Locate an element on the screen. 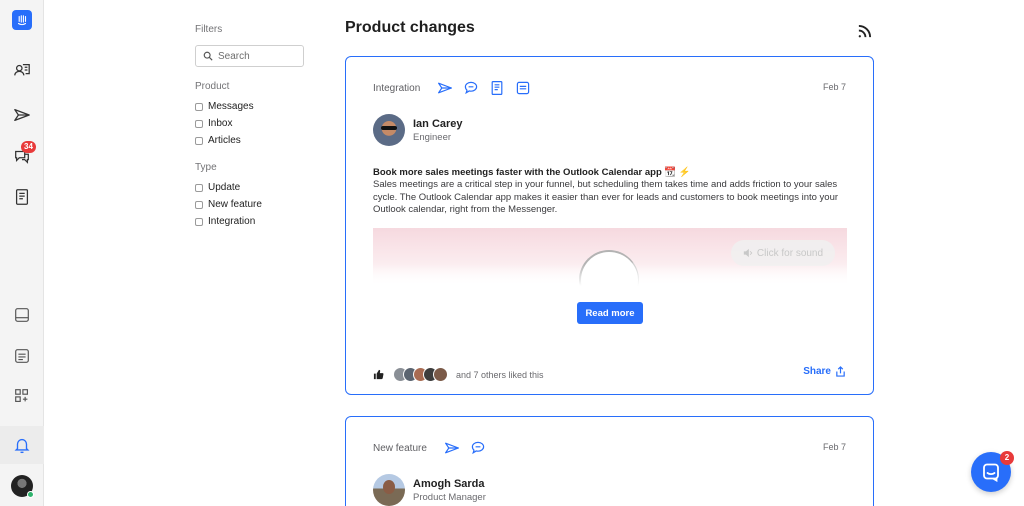  filter-inbox: Inbox is located at coordinates (250, 123).